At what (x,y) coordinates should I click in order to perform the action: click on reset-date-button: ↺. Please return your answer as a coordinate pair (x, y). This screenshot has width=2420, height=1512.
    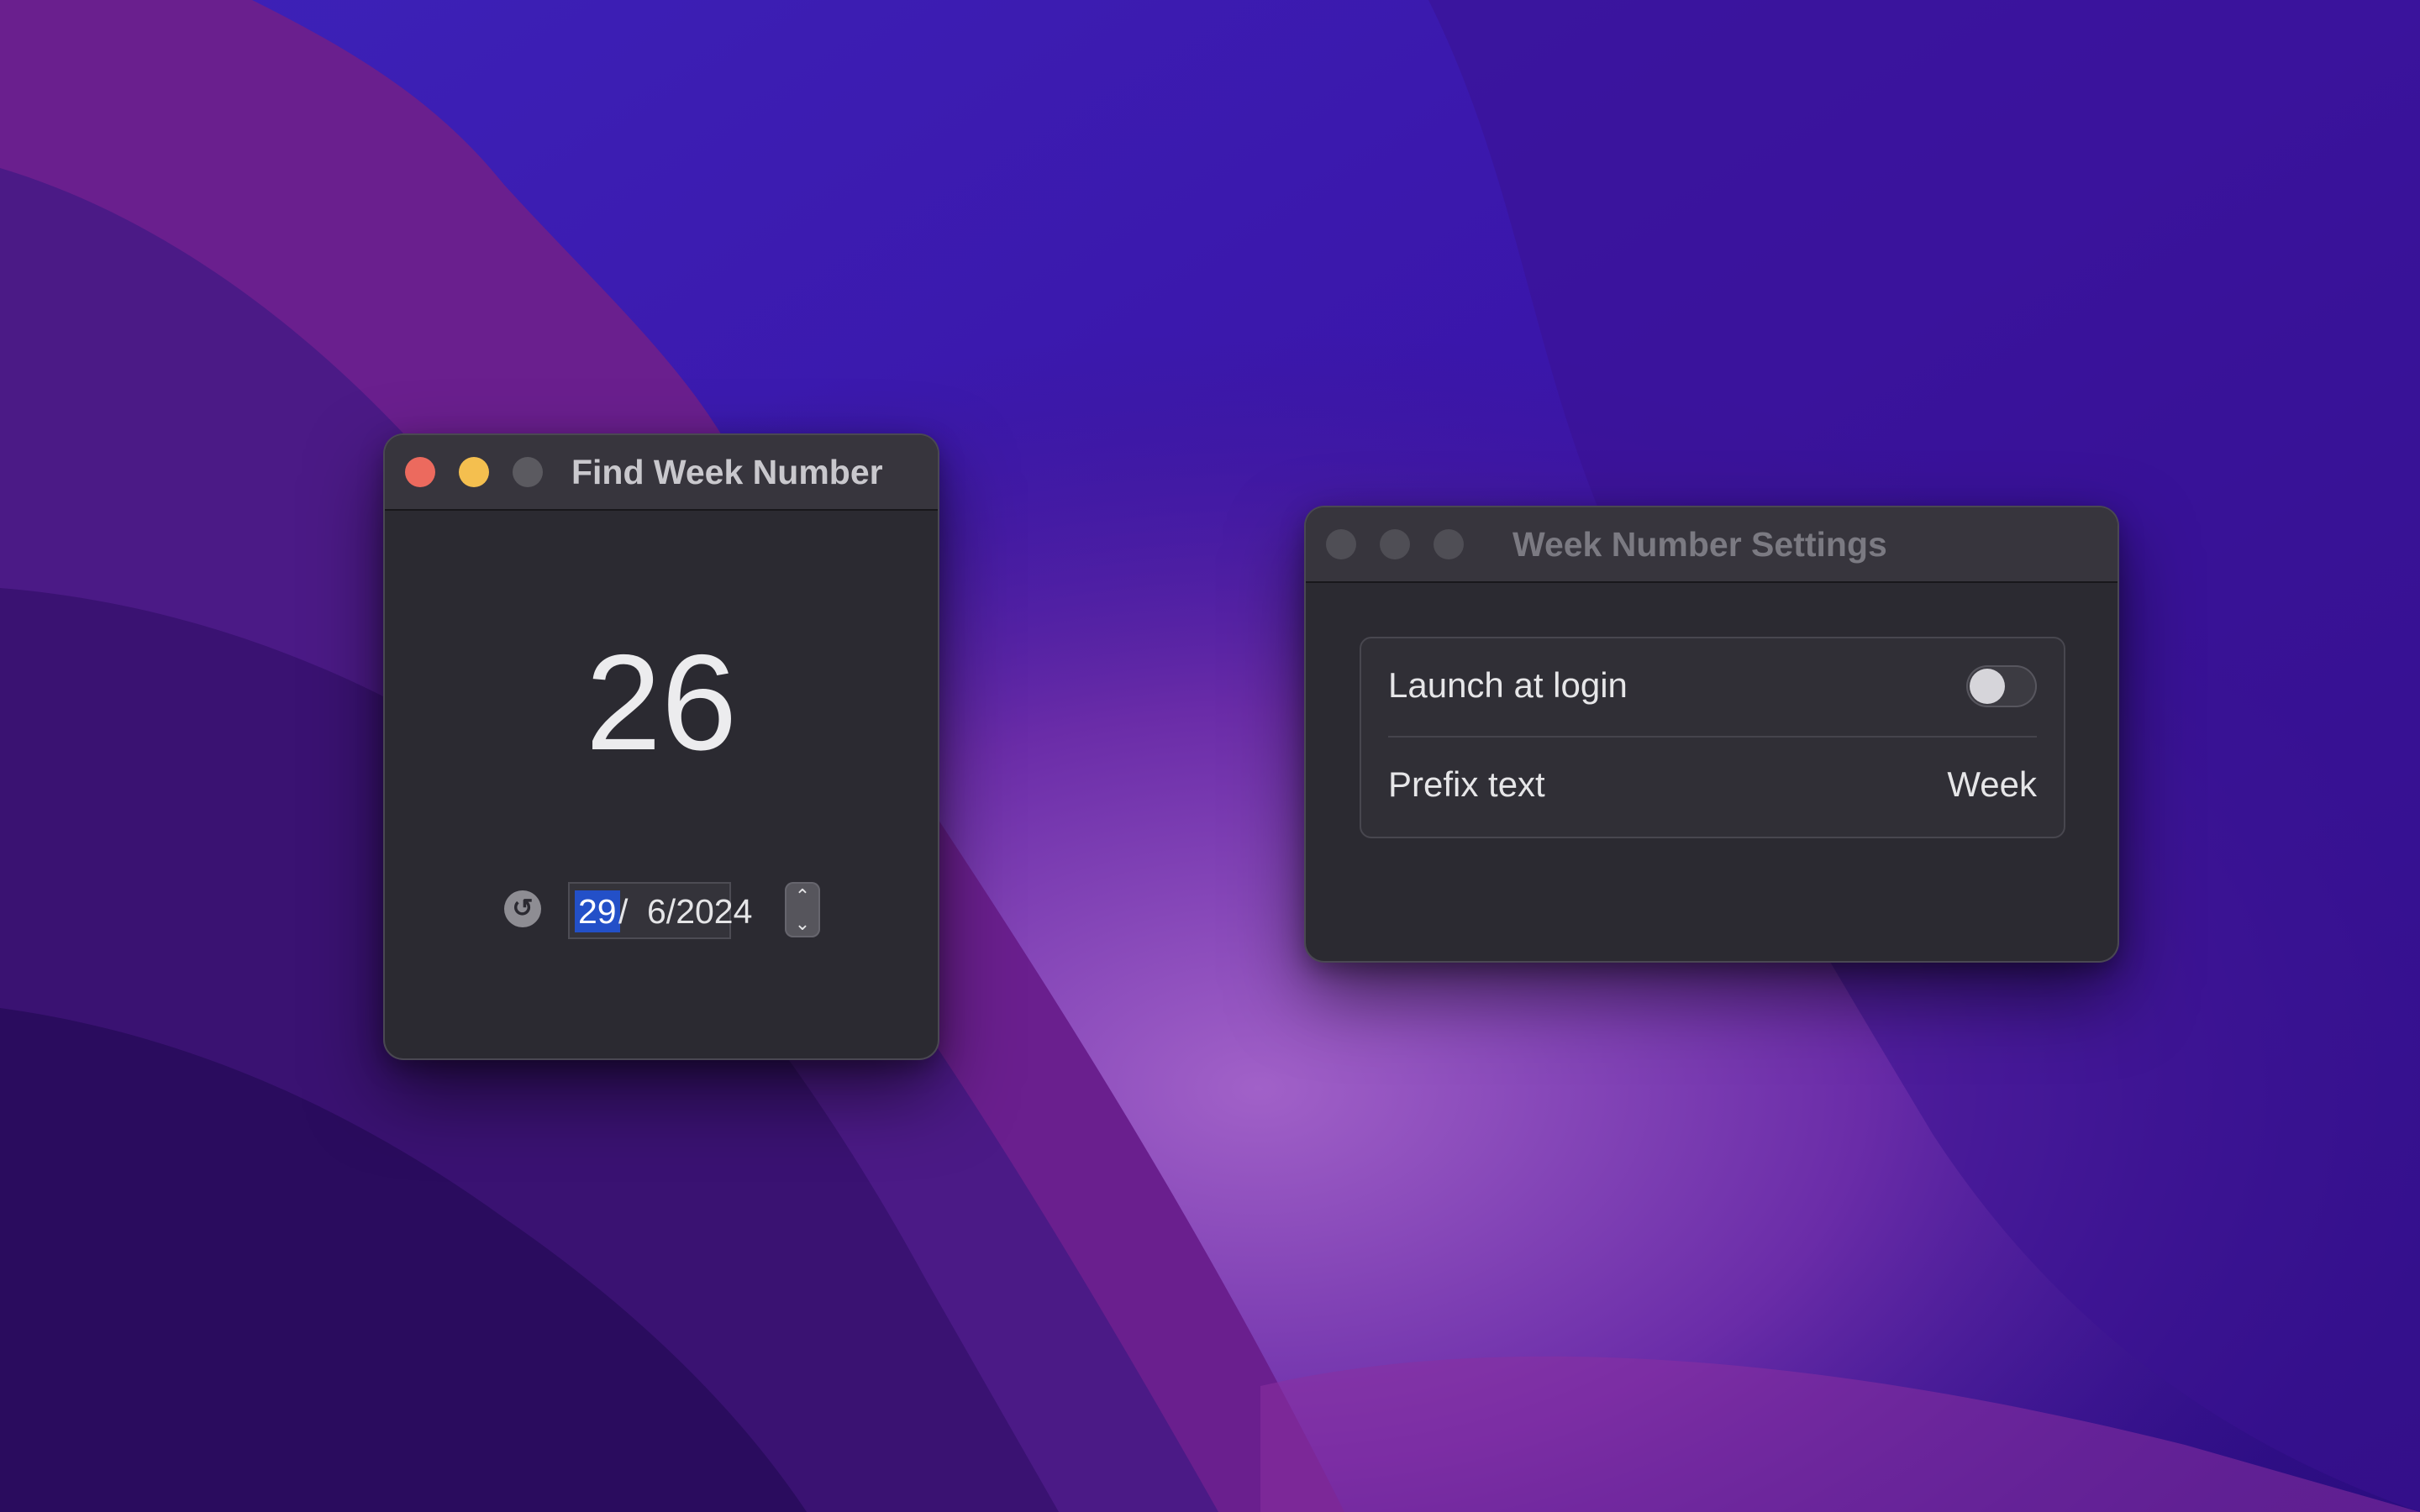
    Looking at the image, I should click on (522, 908).